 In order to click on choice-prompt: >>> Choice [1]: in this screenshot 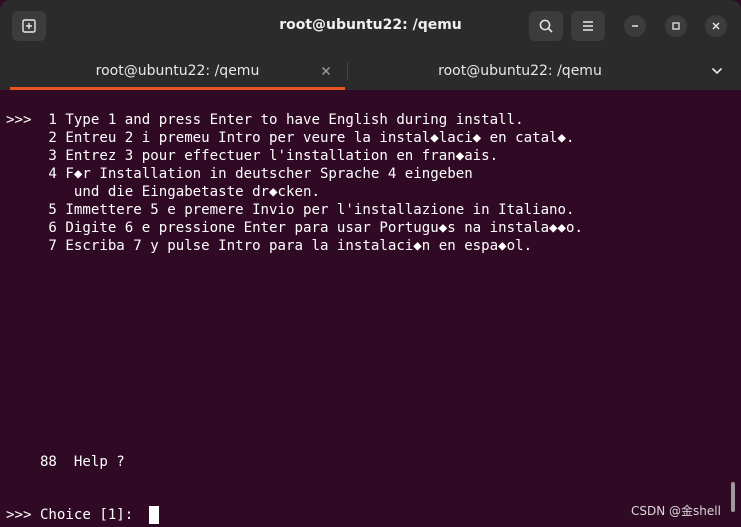, I will do `click(74, 515)`.